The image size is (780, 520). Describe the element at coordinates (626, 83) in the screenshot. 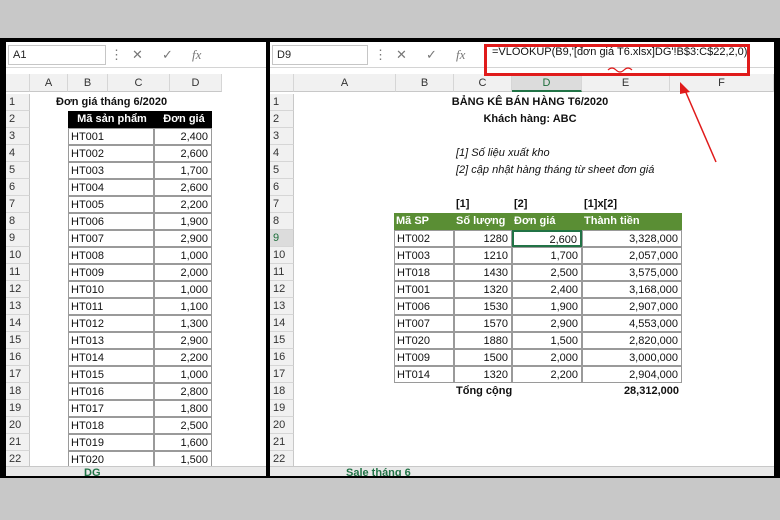

I see `column-header-E: E` at that location.